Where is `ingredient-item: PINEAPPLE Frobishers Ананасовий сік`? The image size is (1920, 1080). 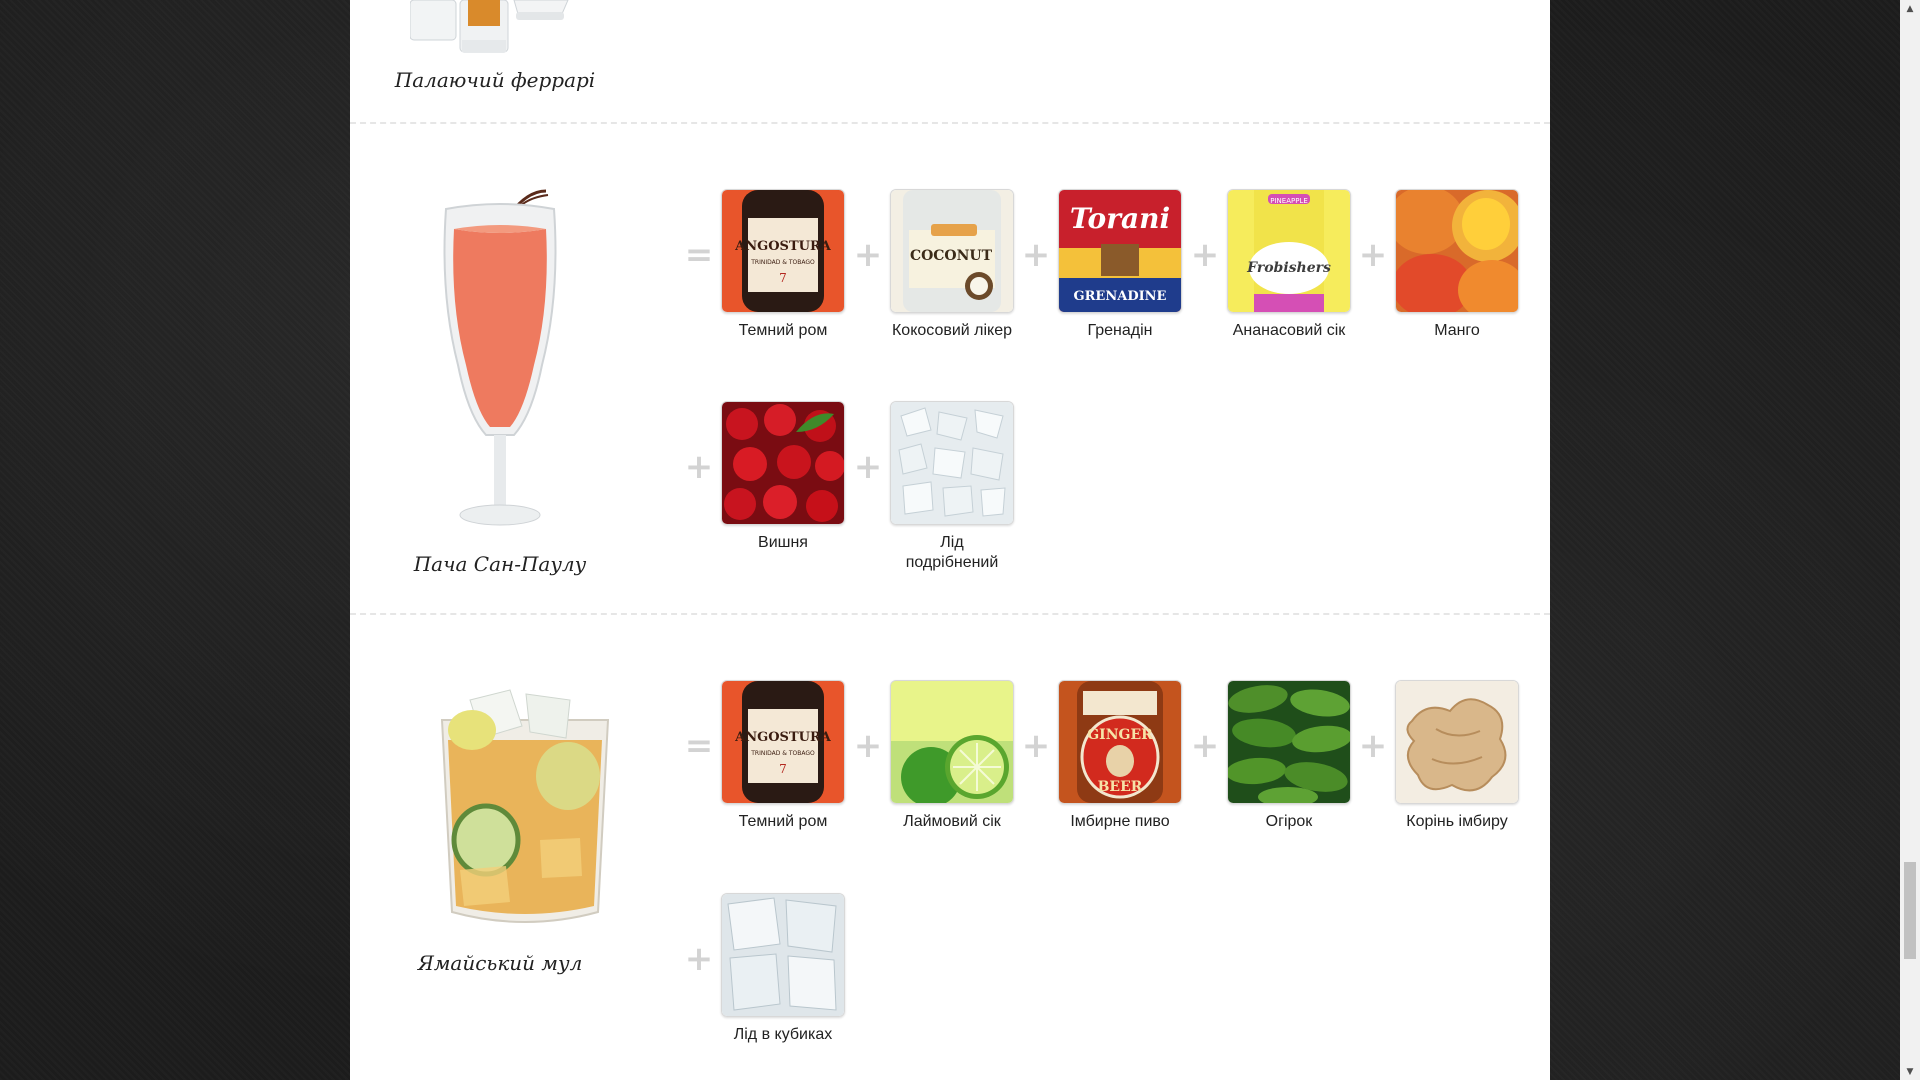
ingredient-item: PINEAPPLE Frobishers Ананасовий сік is located at coordinates (1289, 265).